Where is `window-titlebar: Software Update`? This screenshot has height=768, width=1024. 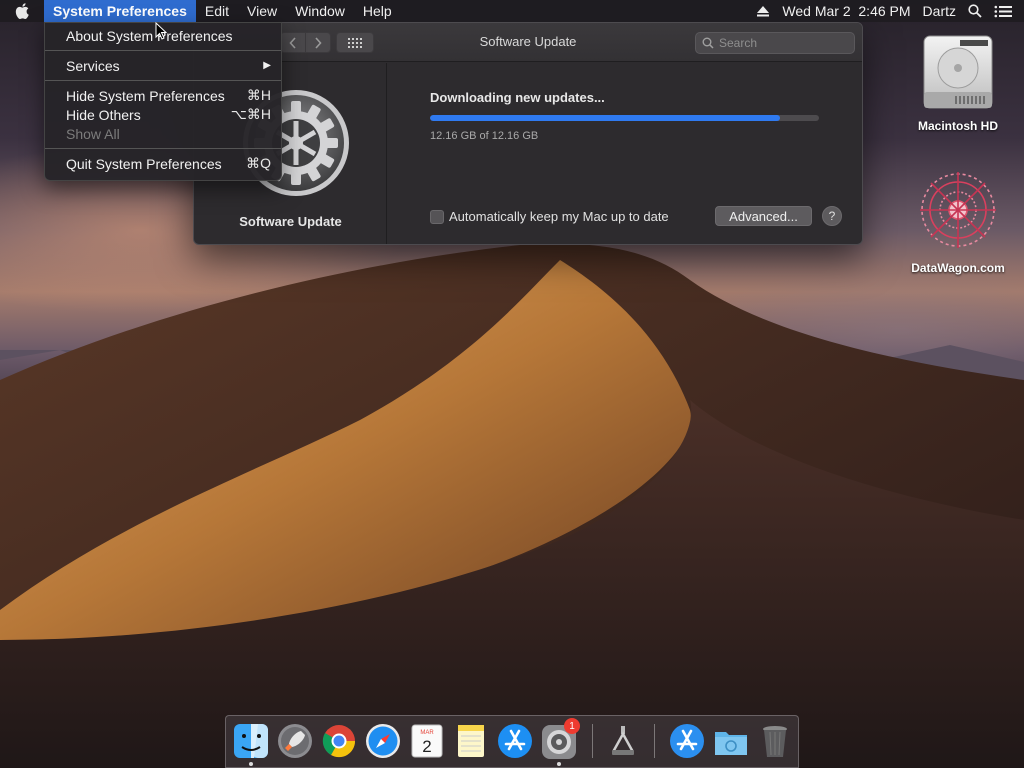 window-titlebar: Software Update is located at coordinates (528, 42).